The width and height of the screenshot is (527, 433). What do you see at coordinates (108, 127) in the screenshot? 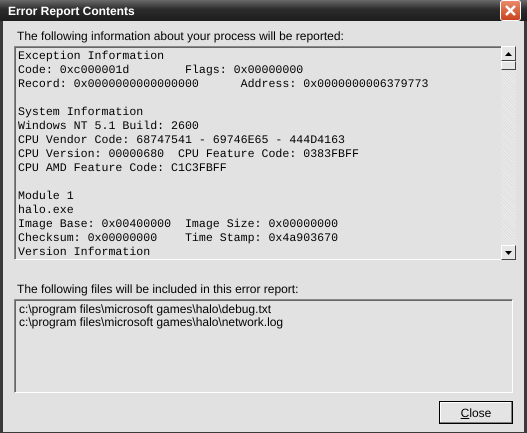
I see `report-line: Windows NT 5.1 Build: 2600` at bounding box center [108, 127].